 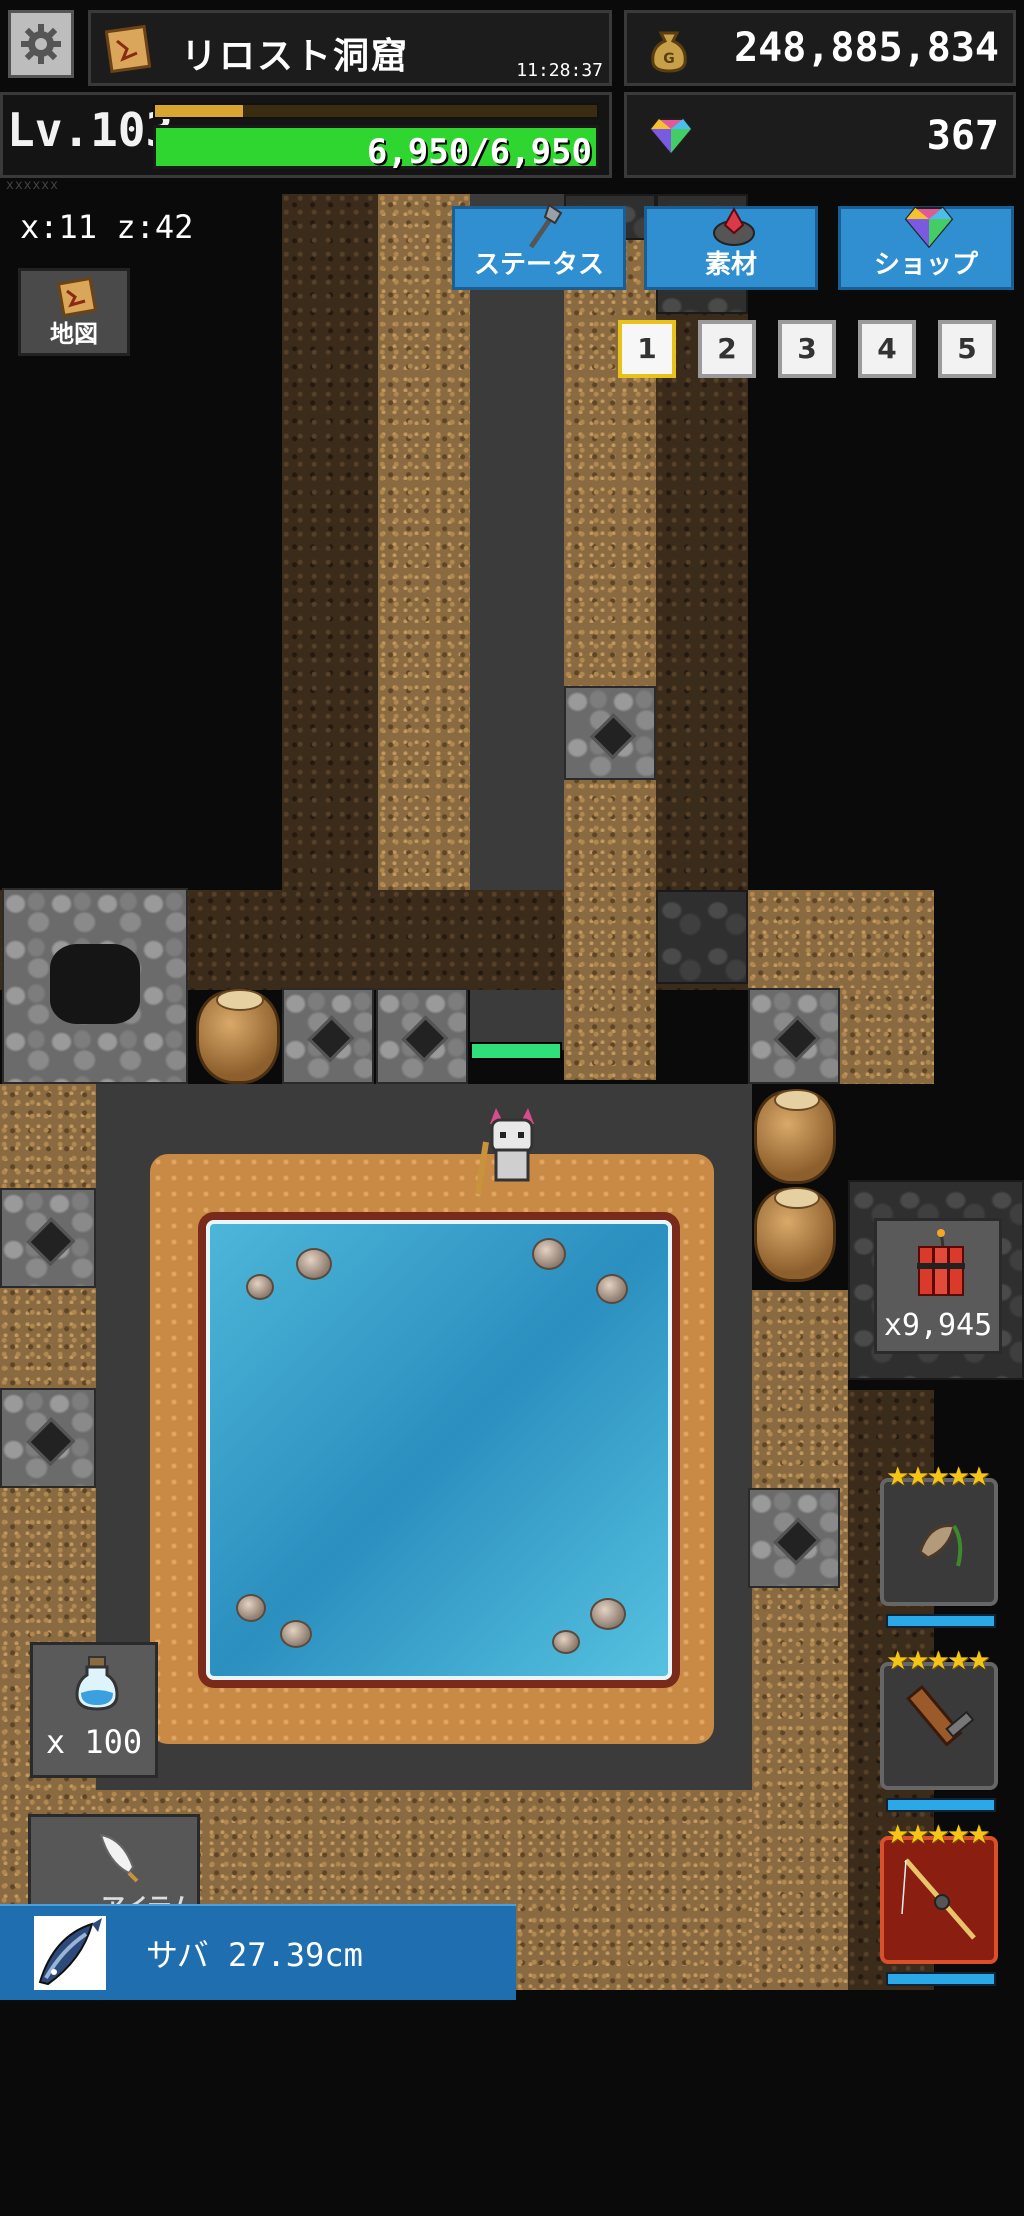 What do you see at coordinates (925, 265) in the screenshot?
I see `shop-button-label: ショップ` at bounding box center [925, 265].